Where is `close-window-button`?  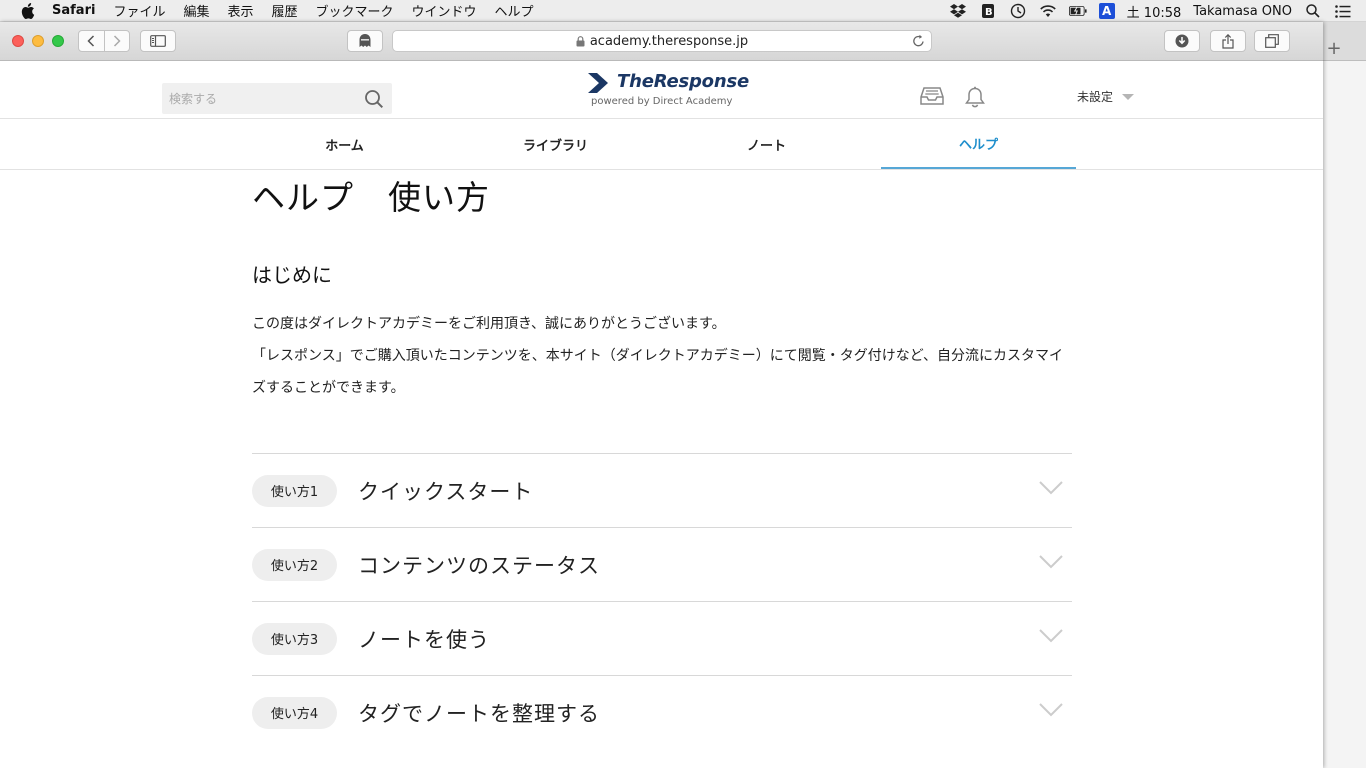
close-window-button is located at coordinates (18, 41).